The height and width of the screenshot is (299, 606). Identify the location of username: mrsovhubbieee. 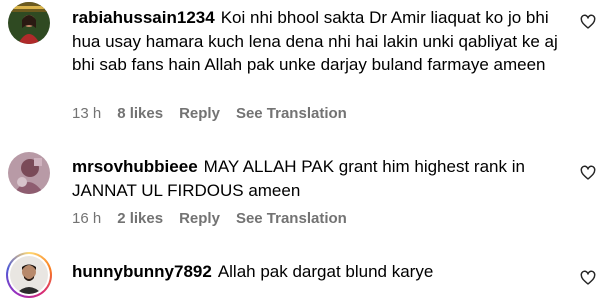
(135, 166).